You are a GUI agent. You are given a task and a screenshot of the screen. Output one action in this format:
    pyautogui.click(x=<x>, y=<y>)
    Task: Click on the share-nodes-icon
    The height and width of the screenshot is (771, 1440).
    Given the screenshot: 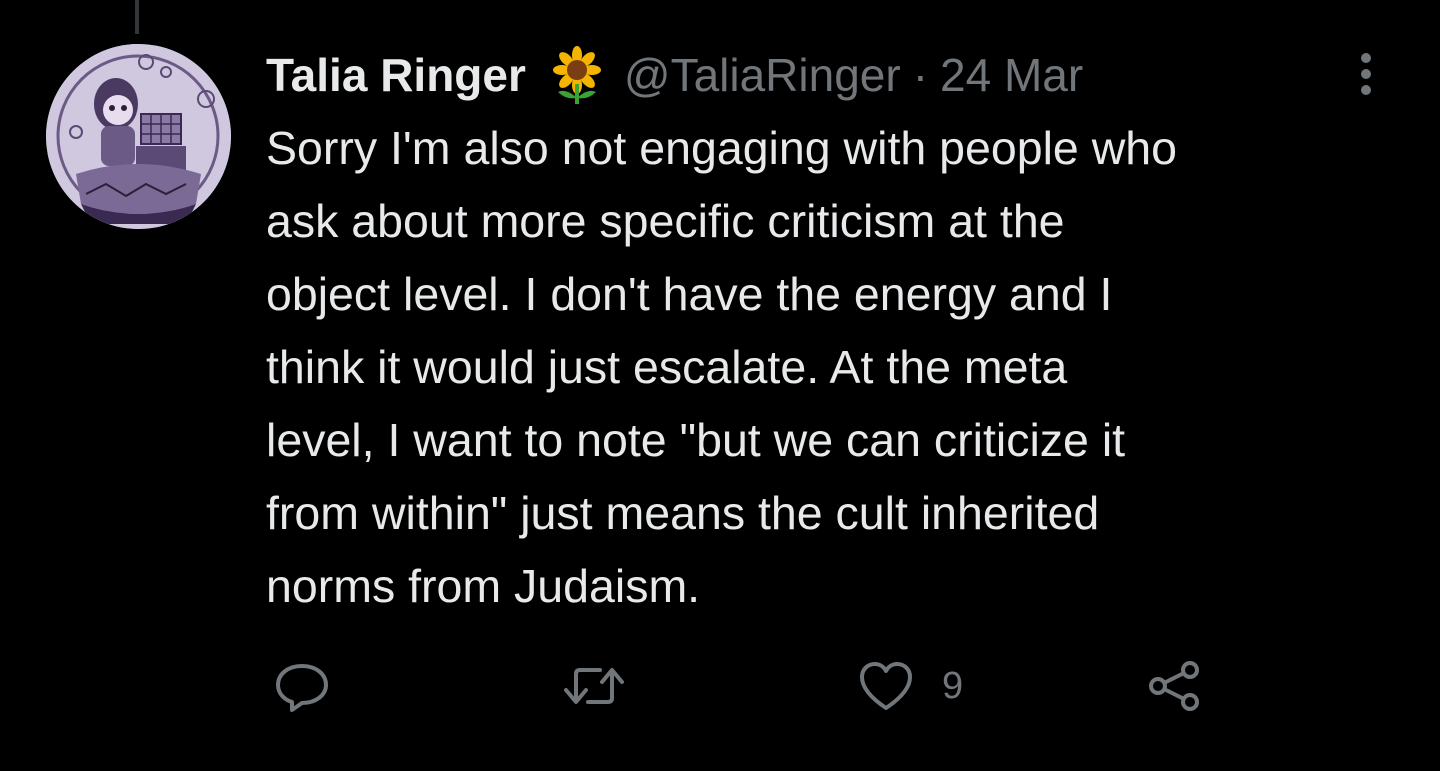 What is the action you would take?
    pyautogui.click(x=1174, y=686)
    